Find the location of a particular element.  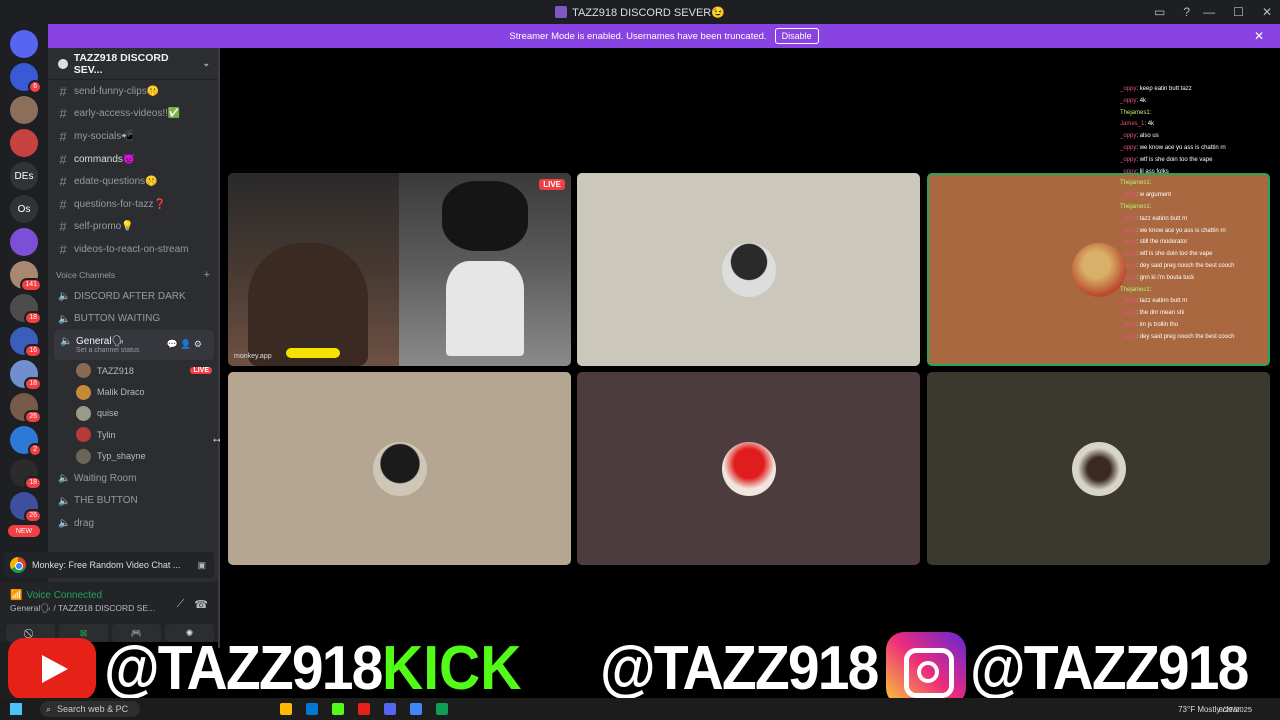

disconnect-icon: ☎ is located at coordinates (201, 604).